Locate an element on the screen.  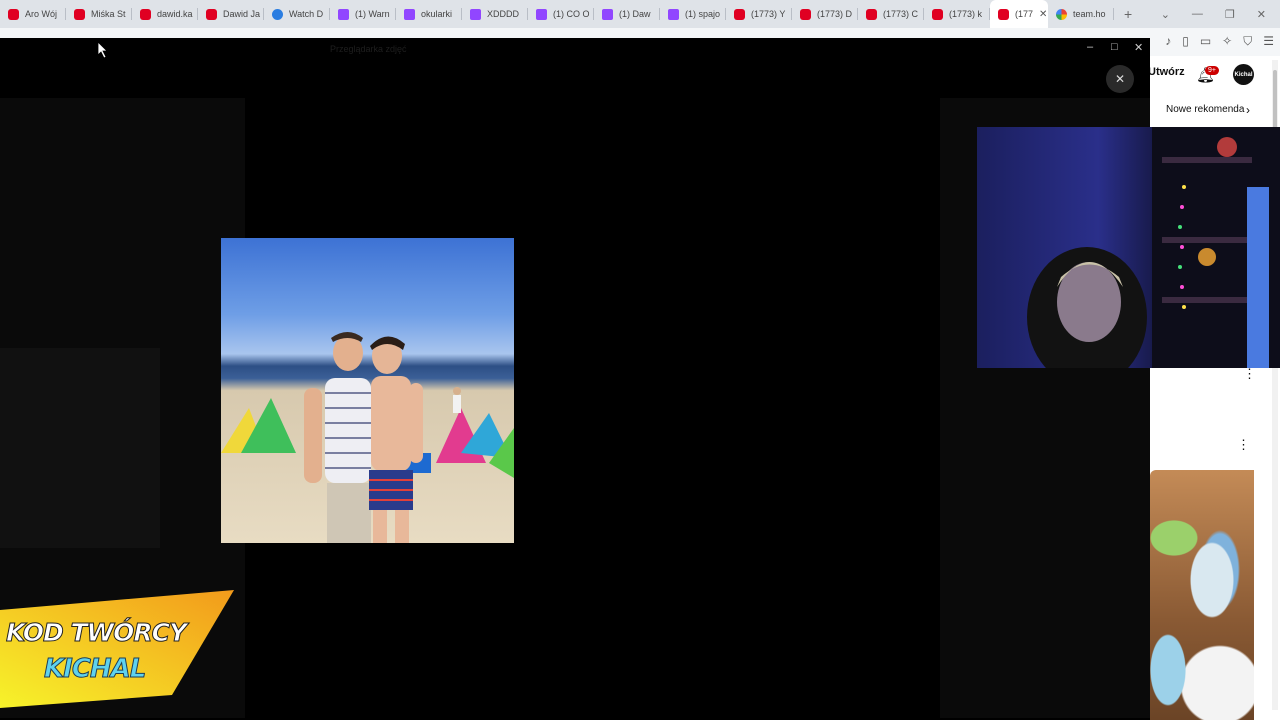
browser-tab: (1773) D is located at coordinates (825, 14).